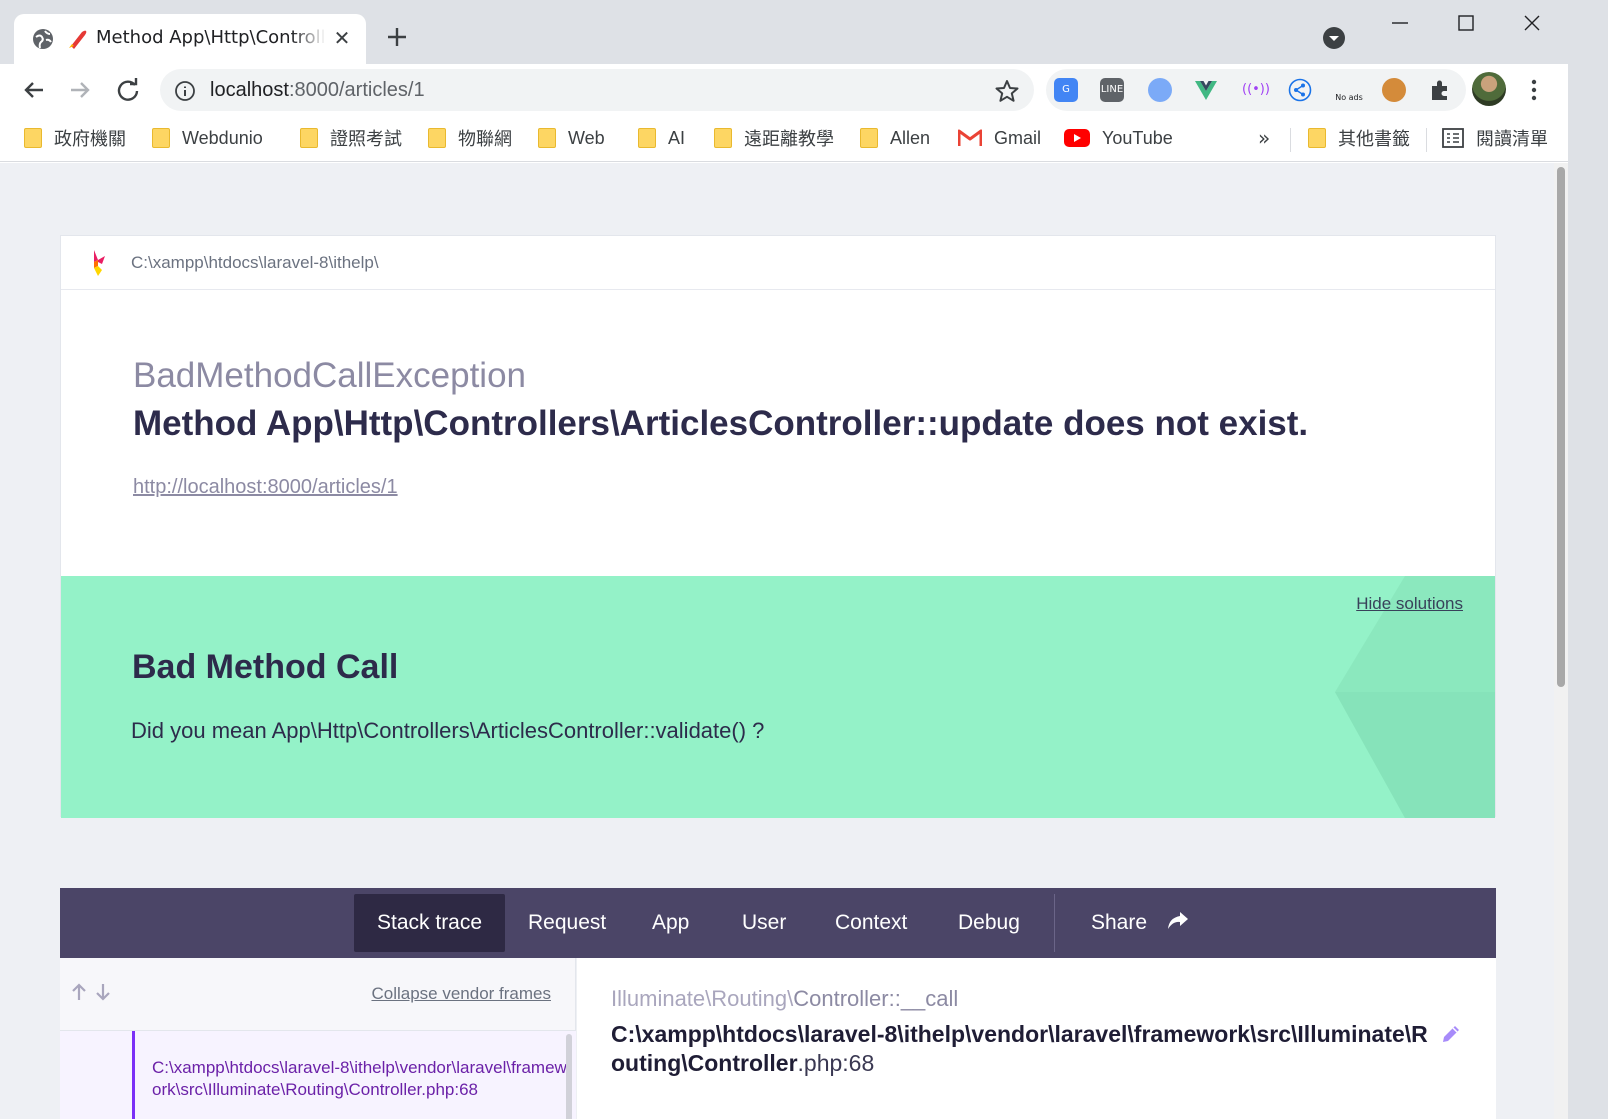 The width and height of the screenshot is (1608, 1119). What do you see at coordinates (1561, 427) in the screenshot?
I see `page-scrollbar-thumb` at bounding box center [1561, 427].